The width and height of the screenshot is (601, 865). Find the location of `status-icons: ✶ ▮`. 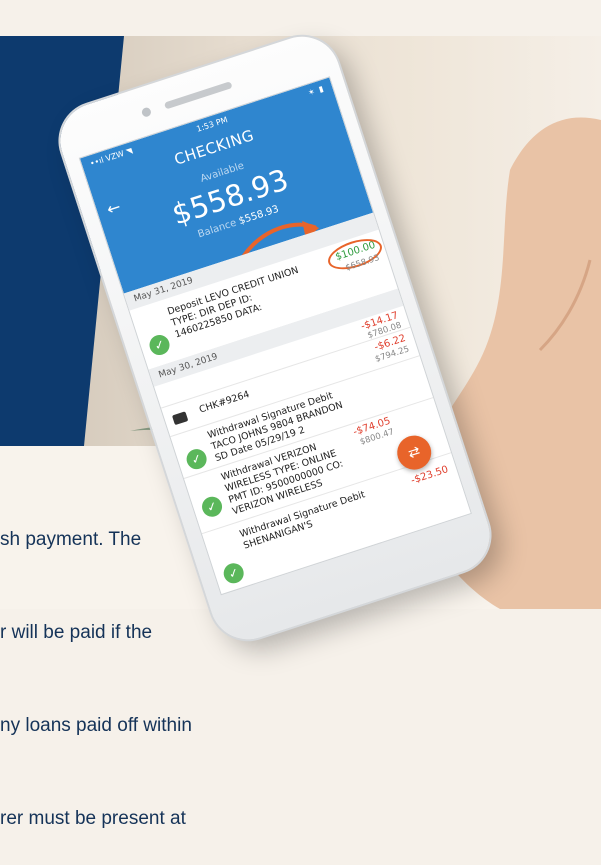

status-icons: ✶ ▮ is located at coordinates (316, 90).